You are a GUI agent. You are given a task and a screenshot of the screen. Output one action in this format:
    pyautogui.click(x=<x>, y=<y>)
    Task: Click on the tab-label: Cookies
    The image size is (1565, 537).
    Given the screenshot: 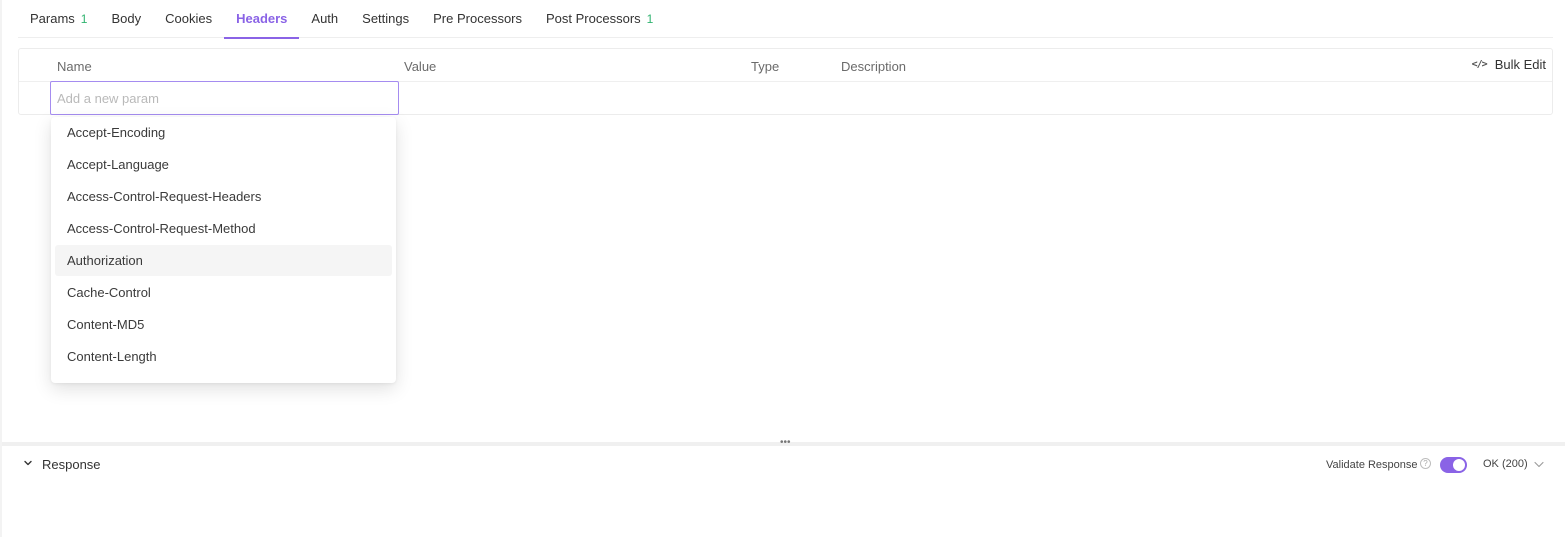 What is the action you would take?
    pyautogui.click(x=189, y=18)
    